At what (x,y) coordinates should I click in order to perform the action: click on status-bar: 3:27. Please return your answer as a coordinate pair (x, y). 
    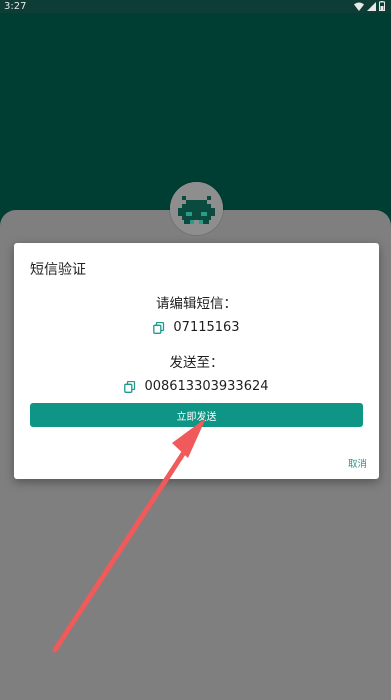
    Looking at the image, I should click on (195, 6).